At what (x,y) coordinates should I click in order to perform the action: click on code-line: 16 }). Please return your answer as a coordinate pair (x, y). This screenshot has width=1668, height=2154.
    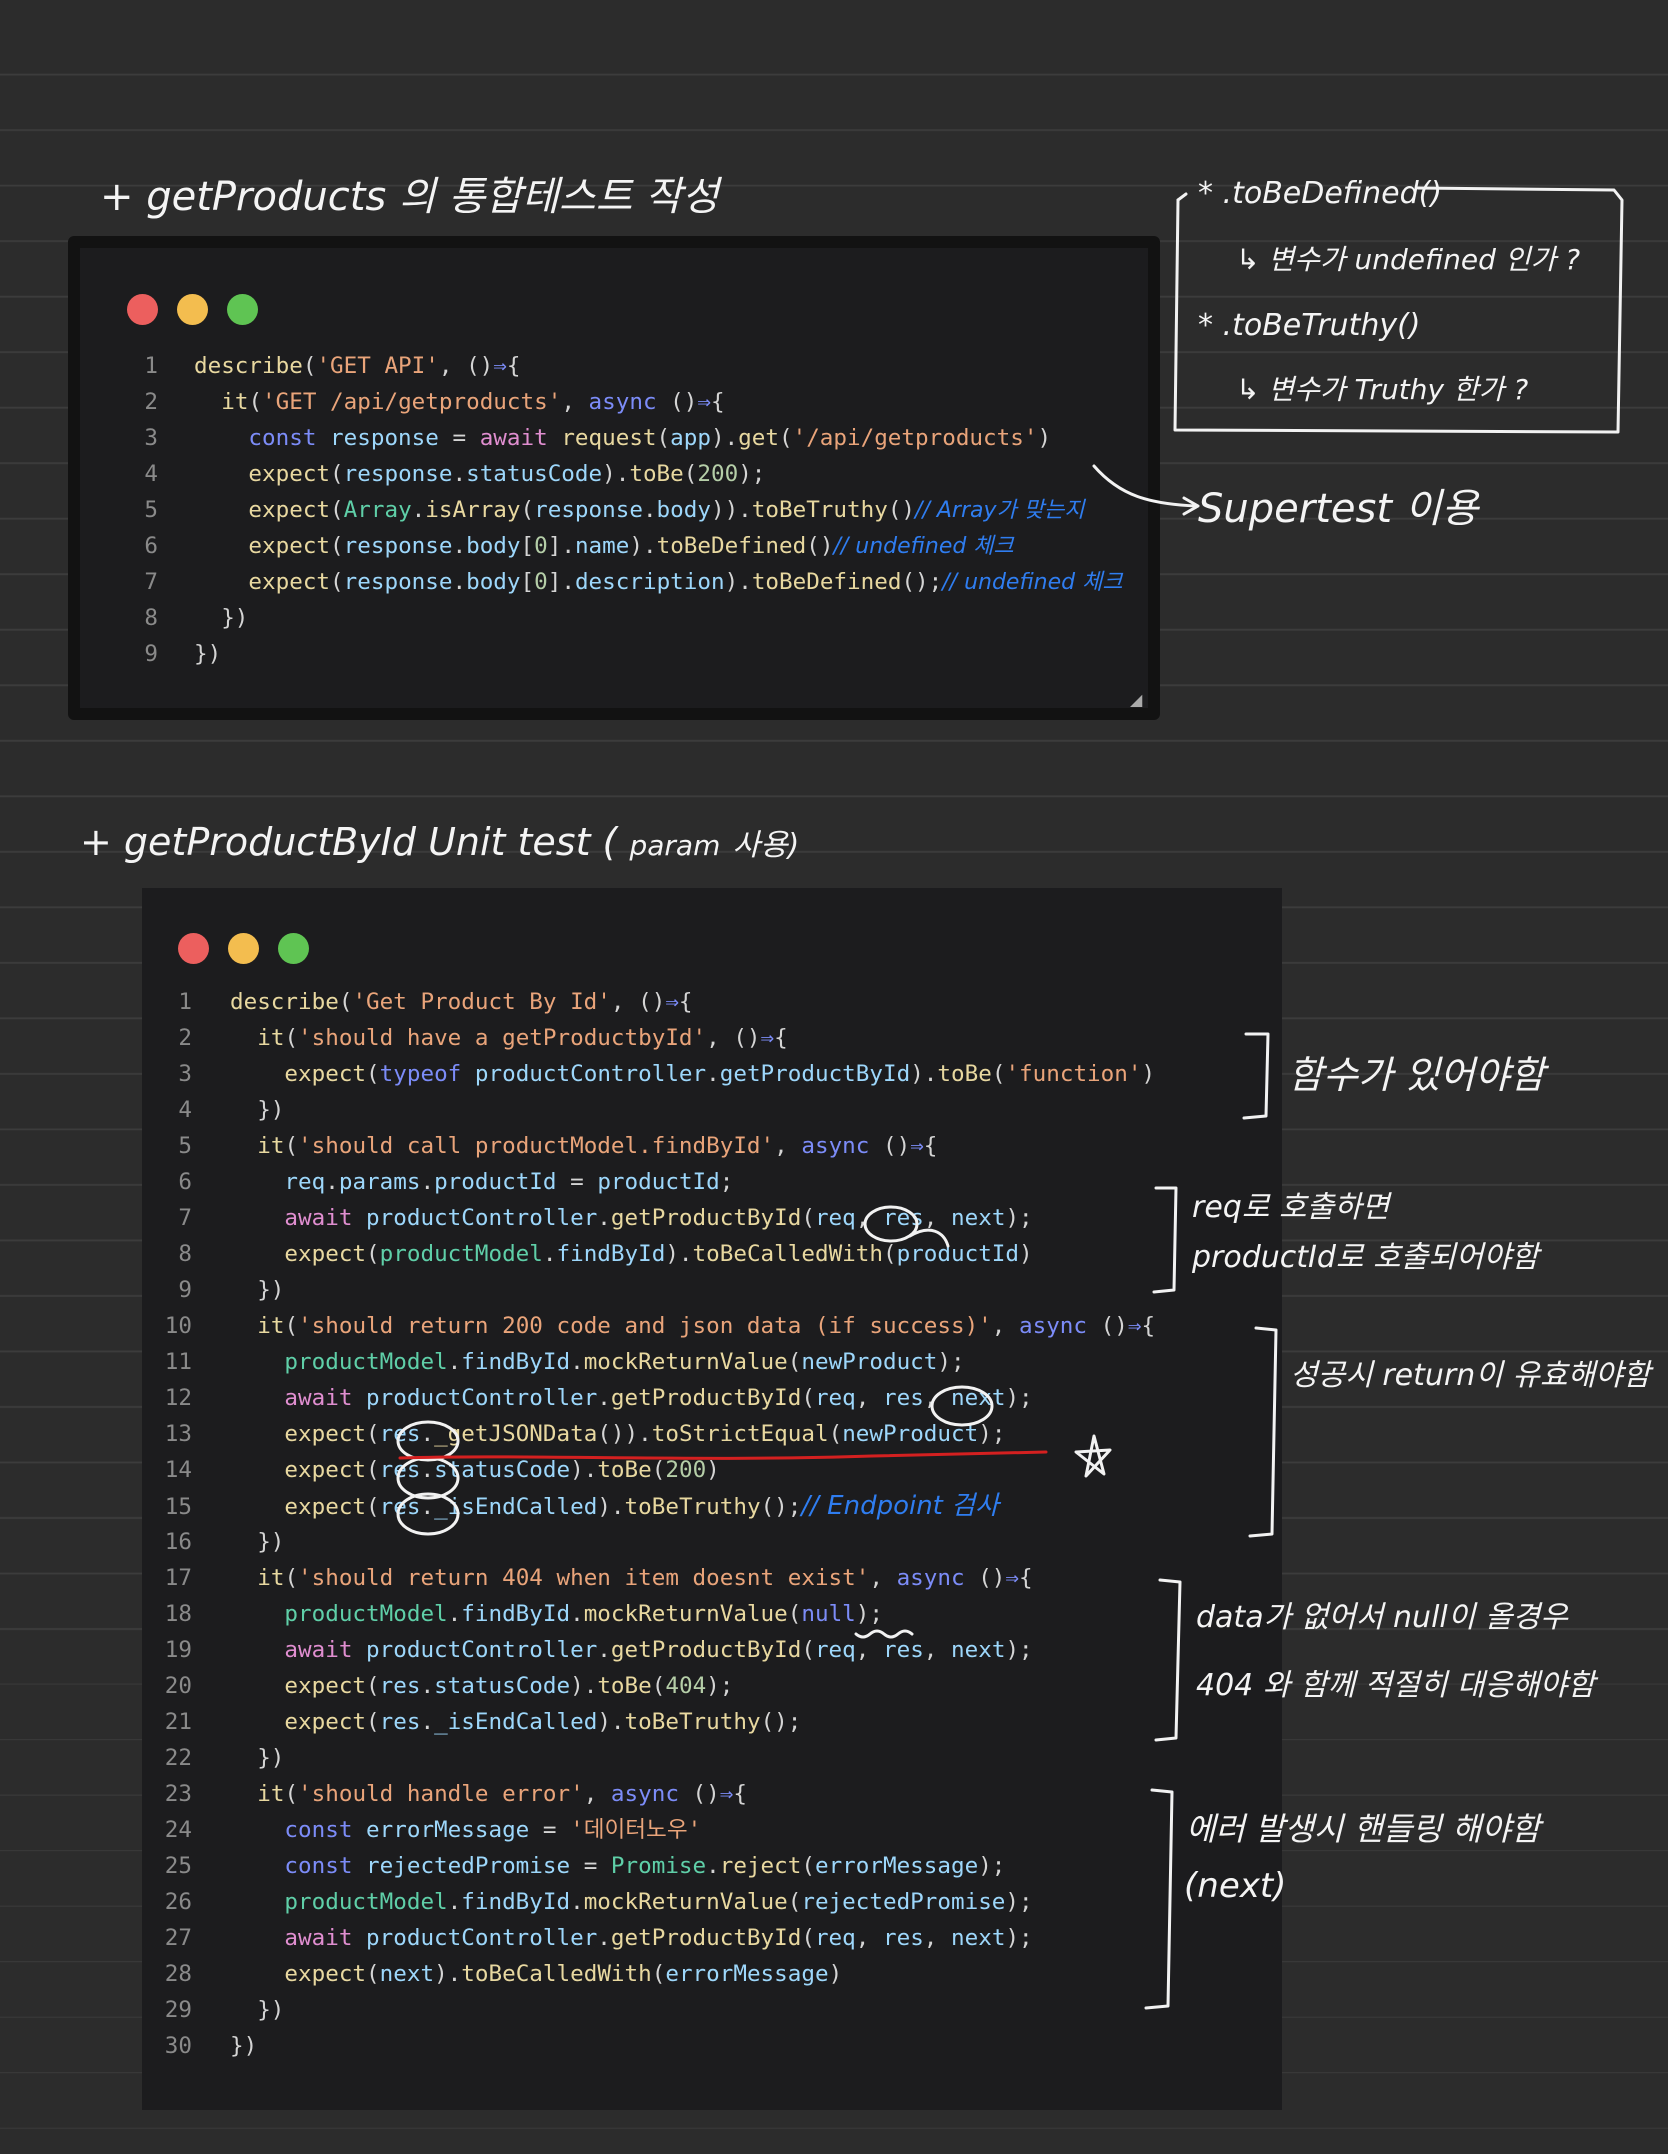
    Looking at the image, I should click on (224, 1542).